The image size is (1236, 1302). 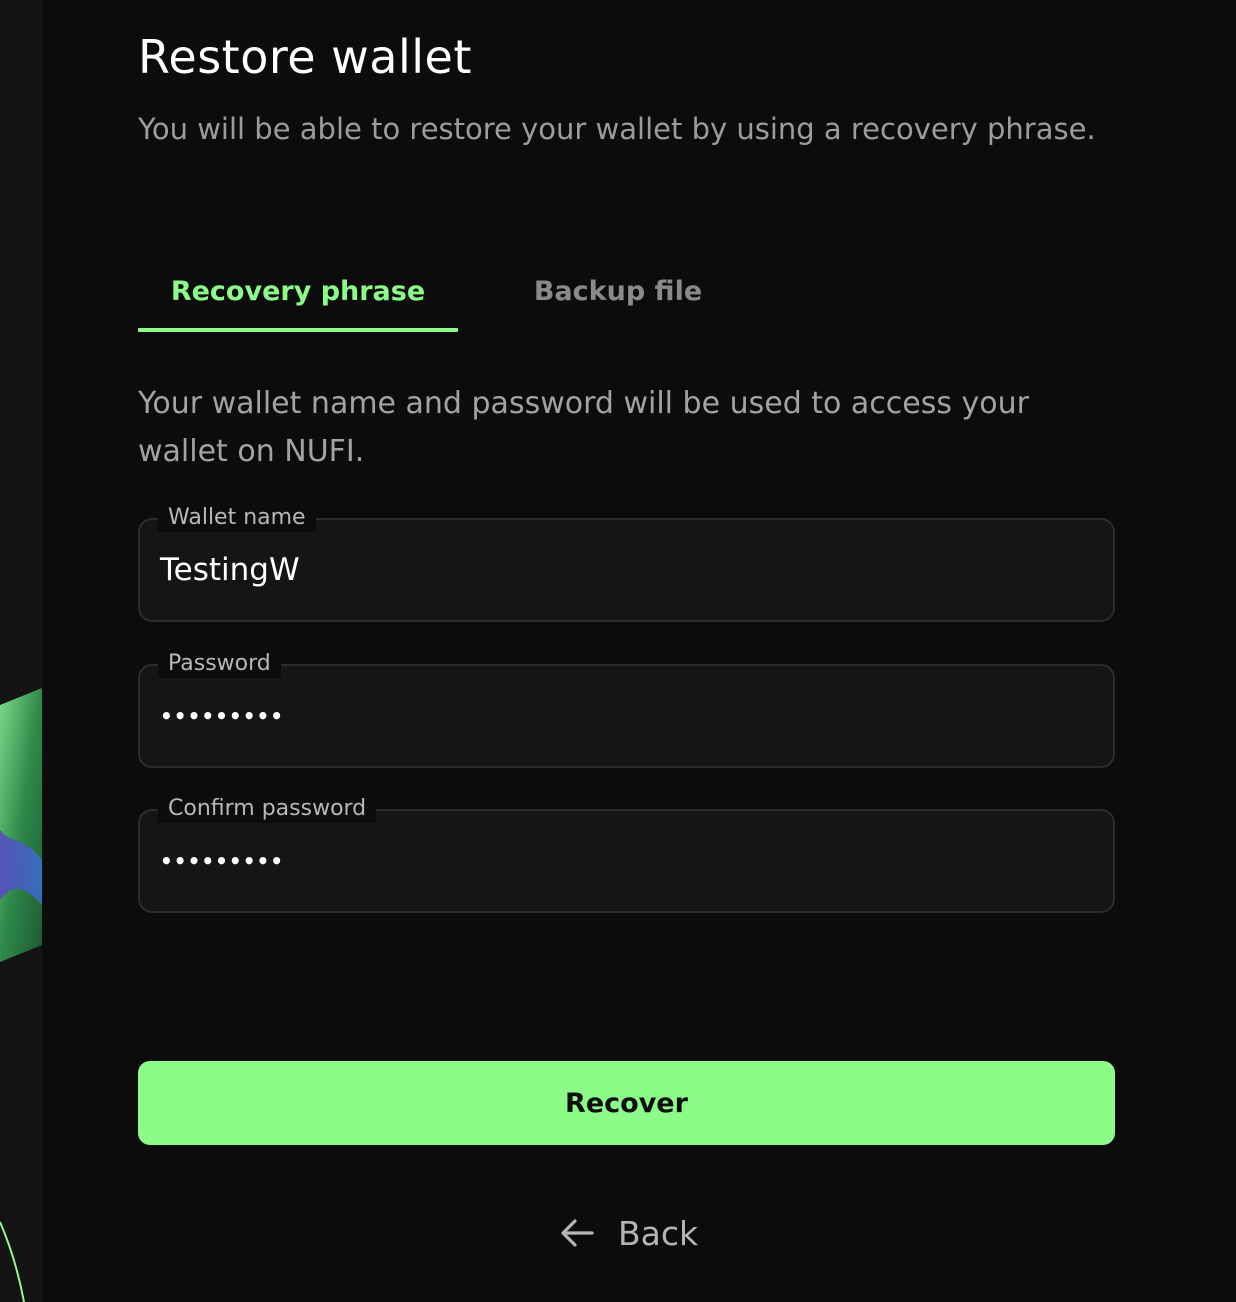 What do you see at coordinates (222, 716) in the screenshot?
I see `password-input: •••••••••` at bounding box center [222, 716].